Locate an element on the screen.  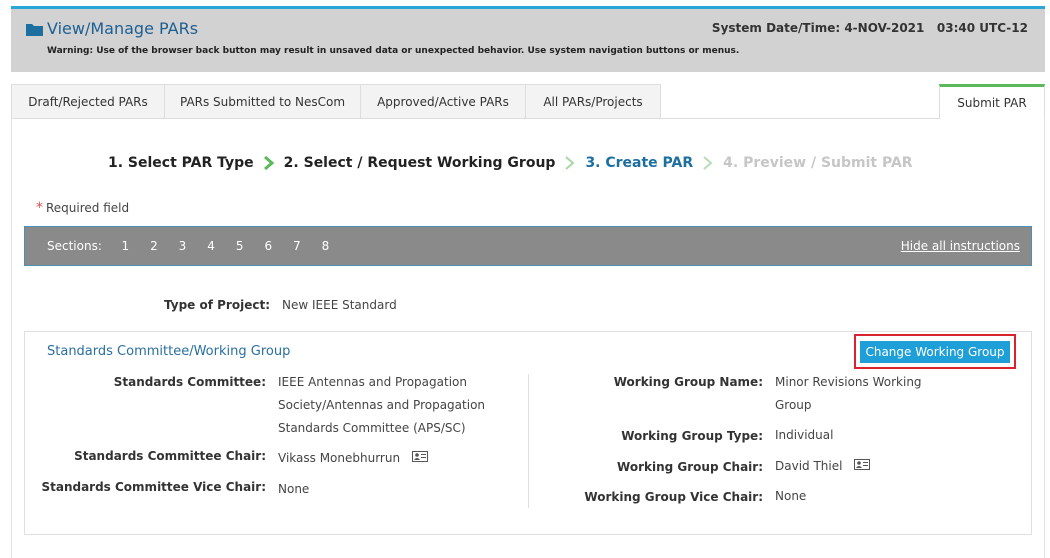
section-link-4: 4 is located at coordinates (211, 246).